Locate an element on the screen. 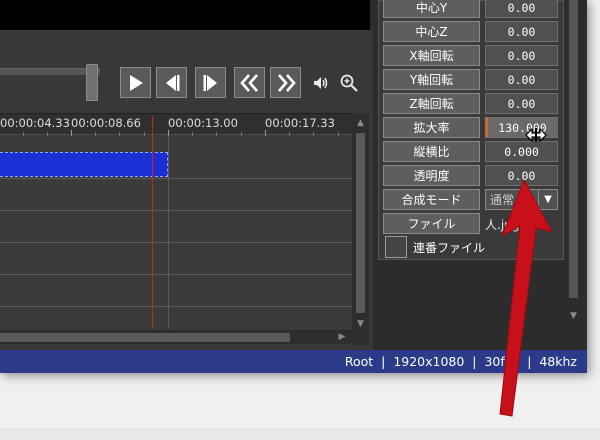 The width and height of the screenshot is (600, 440). status-root: Root is located at coordinates (359, 361).